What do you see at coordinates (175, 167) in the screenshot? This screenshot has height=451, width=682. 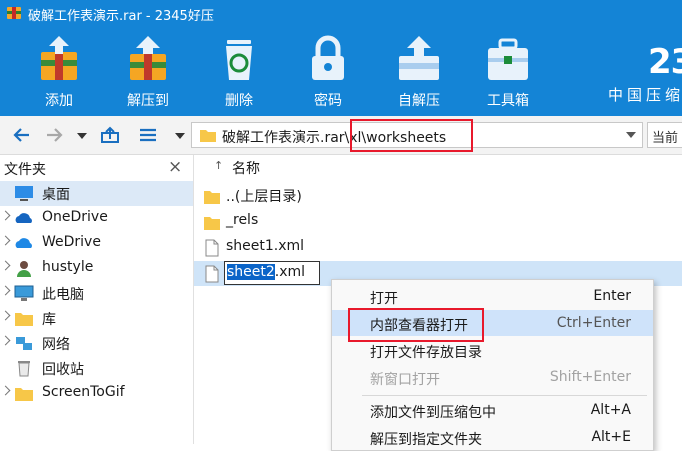 I see `close-icon: ×` at bounding box center [175, 167].